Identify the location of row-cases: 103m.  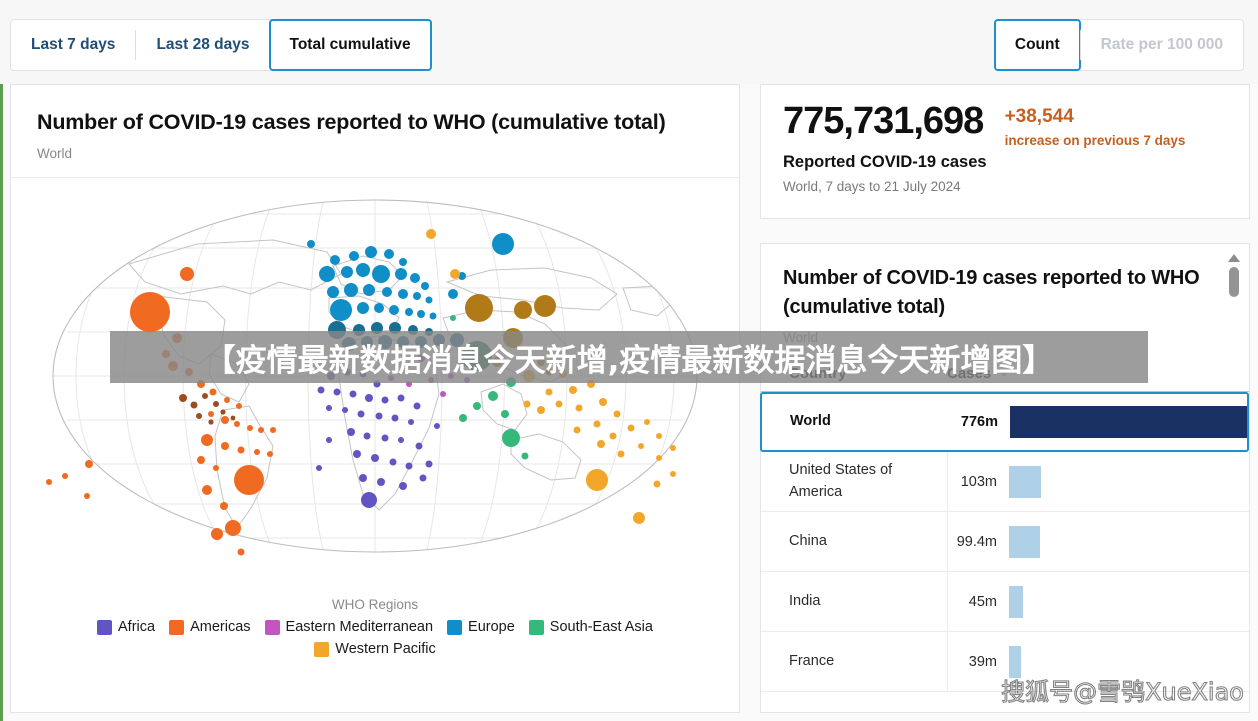
(978, 481).